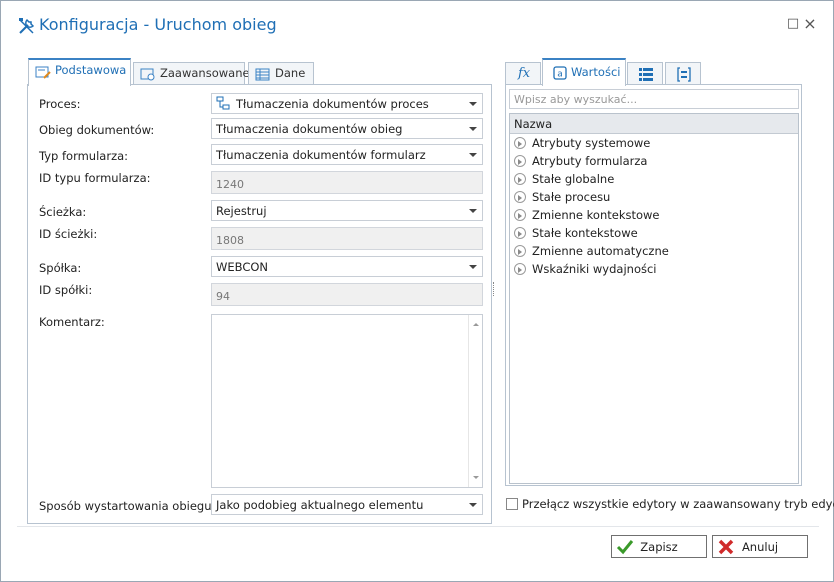 The width and height of the screenshot is (834, 582). What do you see at coordinates (418, 526) in the screenshot?
I see `footer-divider` at bounding box center [418, 526].